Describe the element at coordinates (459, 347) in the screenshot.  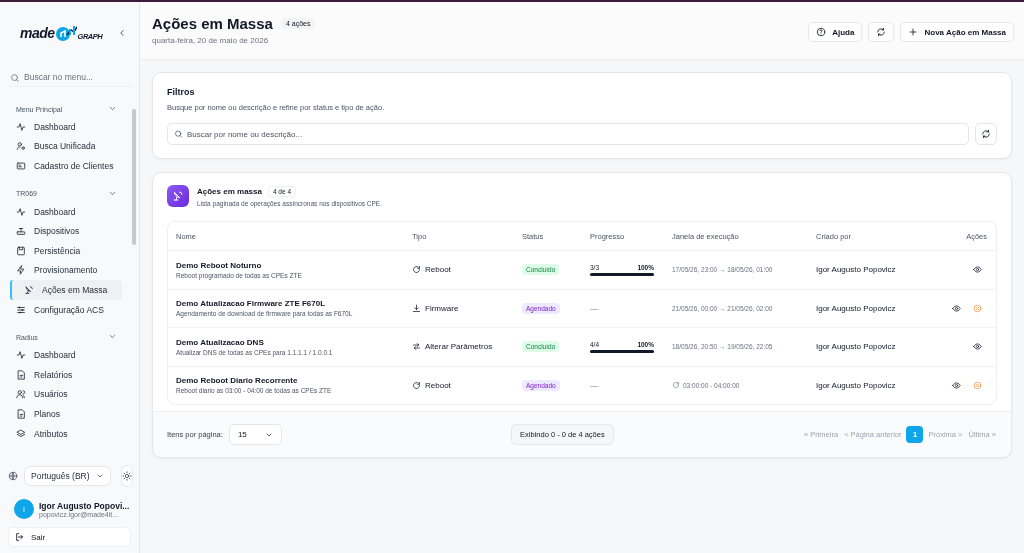
I see `type-label: Alterar Parâmetros` at that location.